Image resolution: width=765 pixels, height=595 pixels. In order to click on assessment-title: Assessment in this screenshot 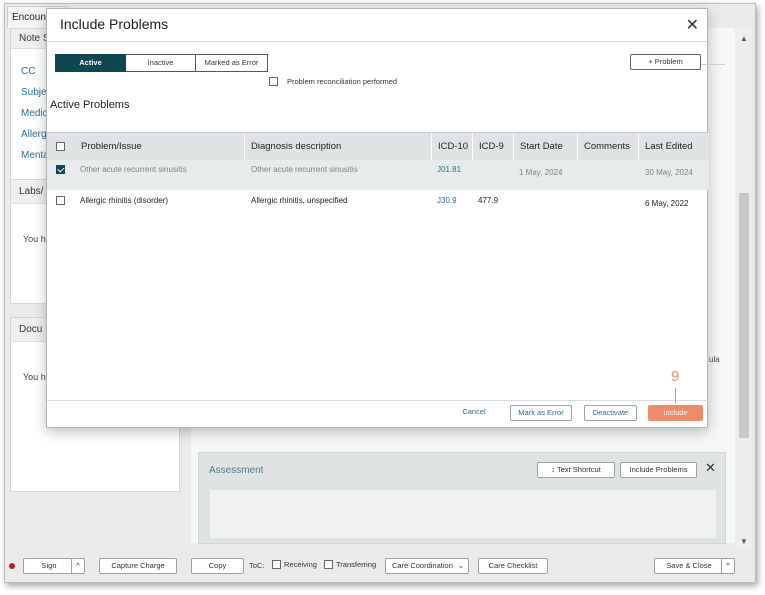, I will do `click(236, 470)`.